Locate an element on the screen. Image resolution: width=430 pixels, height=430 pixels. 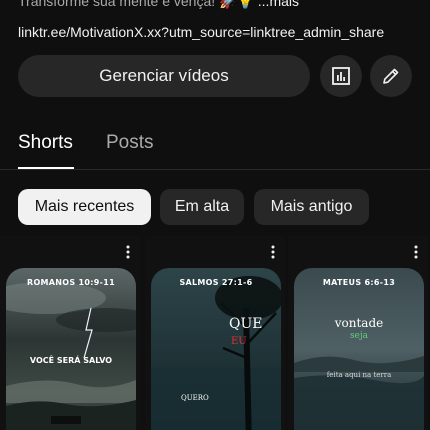
manage-videos-button: Gerenciar vídeos is located at coordinates (164, 76).